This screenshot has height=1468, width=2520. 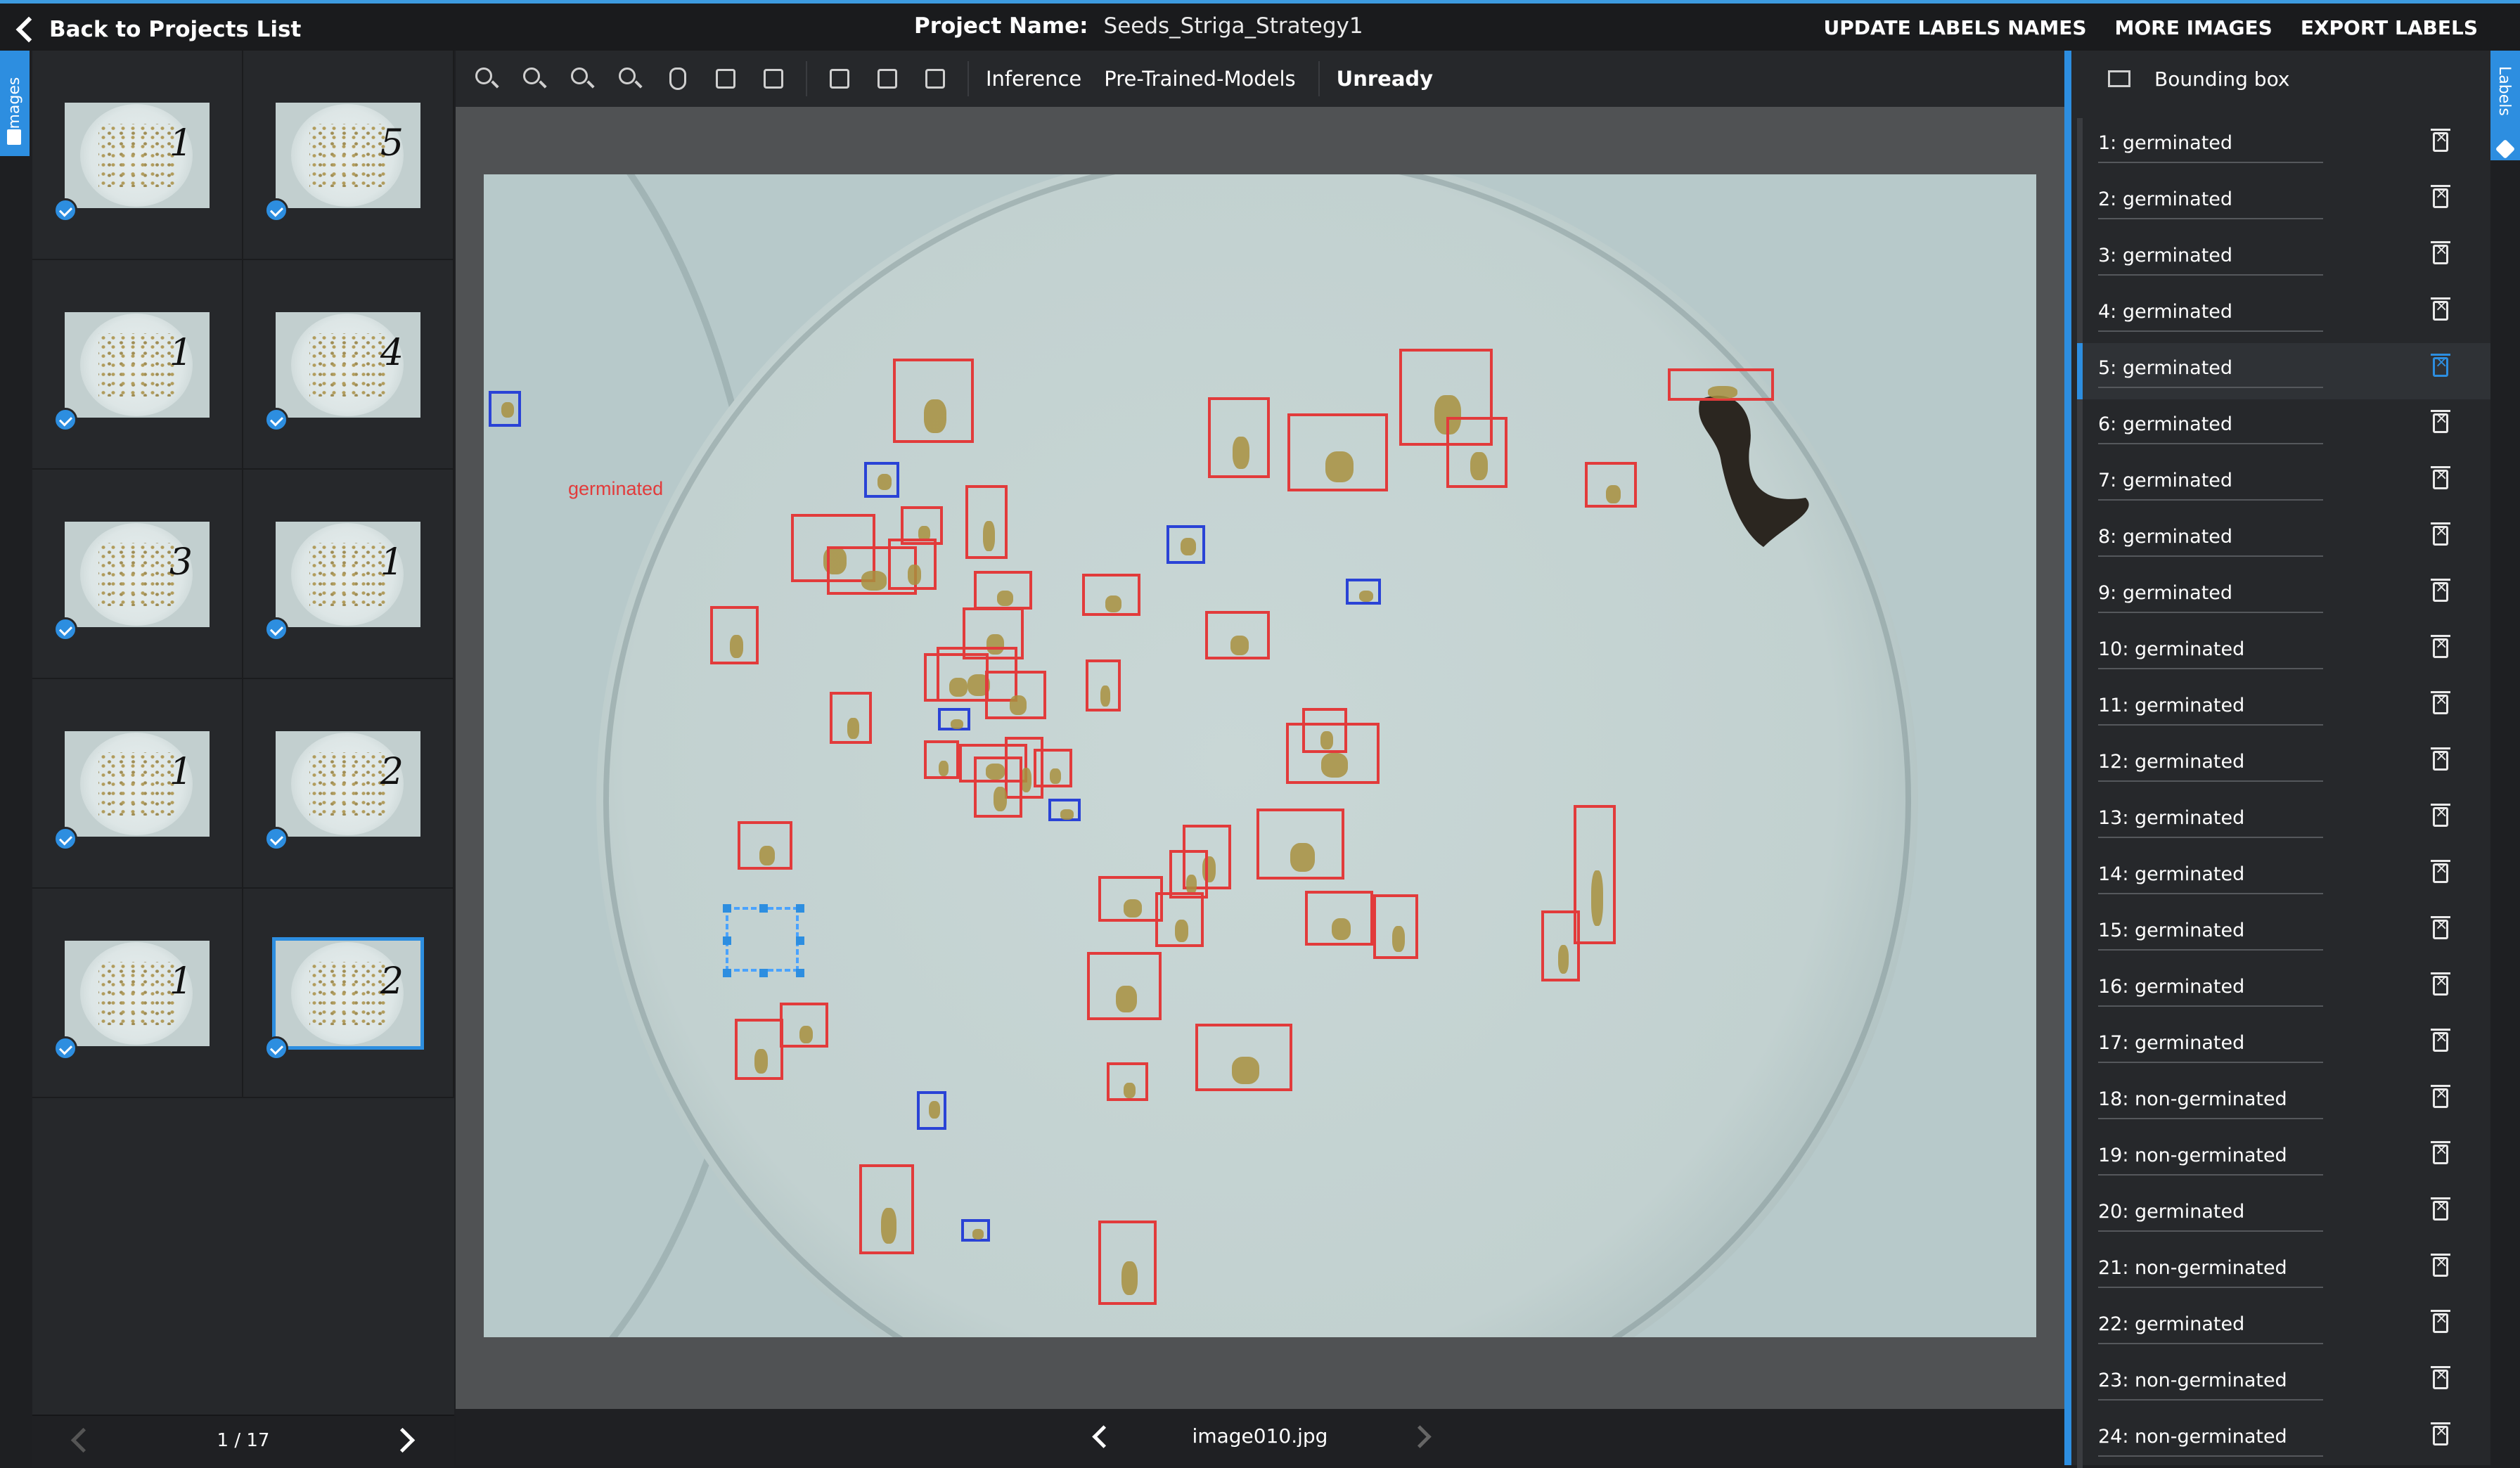 What do you see at coordinates (2283, 1215) in the screenshot?
I see `label-list-item: 20: germinated` at bounding box center [2283, 1215].